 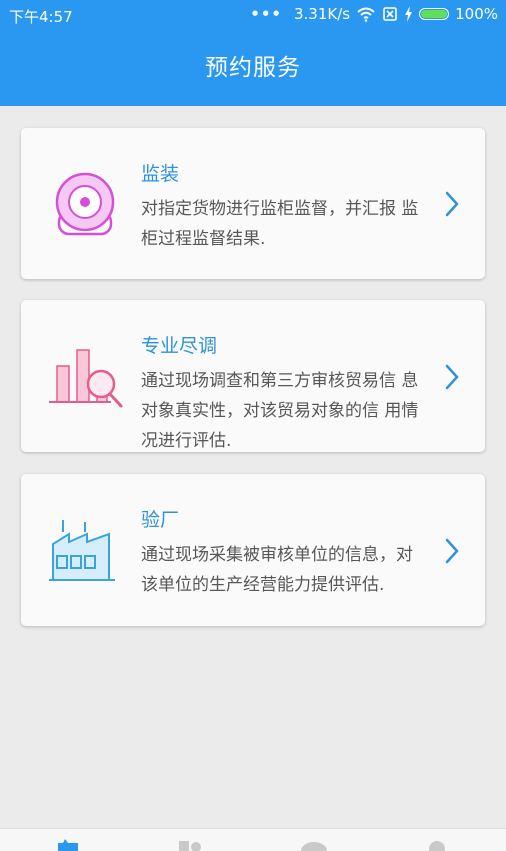 I want to click on factory-icon, so click(x=82, y=550).